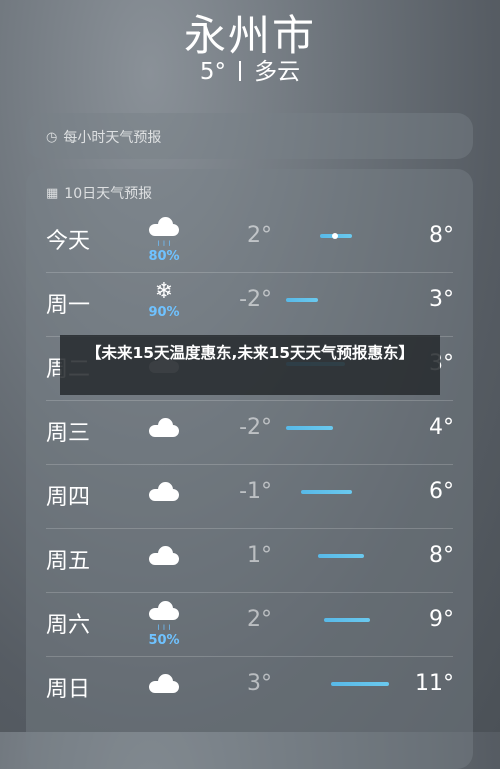  I want to click on forecast-row: 周三 -2° 4°, so click(249, 433).